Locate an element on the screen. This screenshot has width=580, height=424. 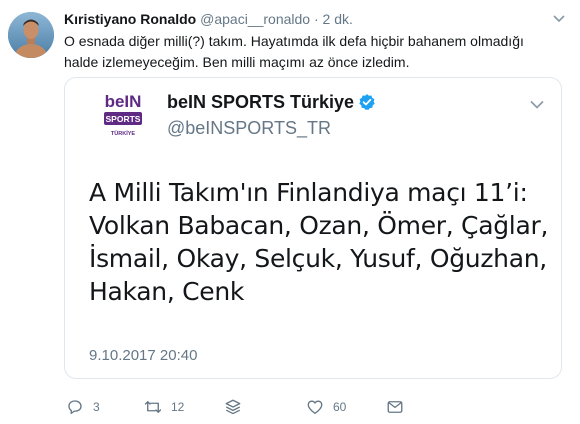
reply-count: 3 is located at coordinates (96, 407).